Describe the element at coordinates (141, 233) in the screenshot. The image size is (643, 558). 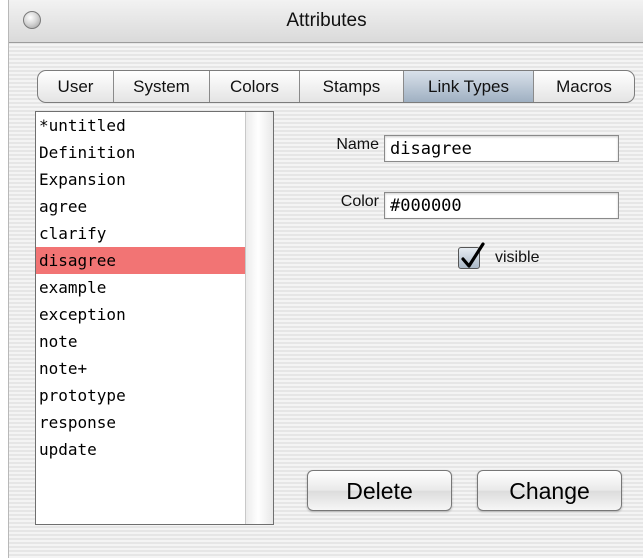
I see `list-item: clarify` at that location.